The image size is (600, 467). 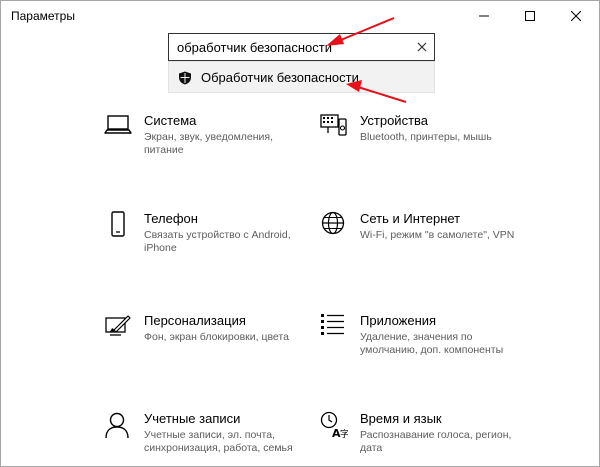 I want to click on tile-title: Устройства, so click(x=394, y=120).